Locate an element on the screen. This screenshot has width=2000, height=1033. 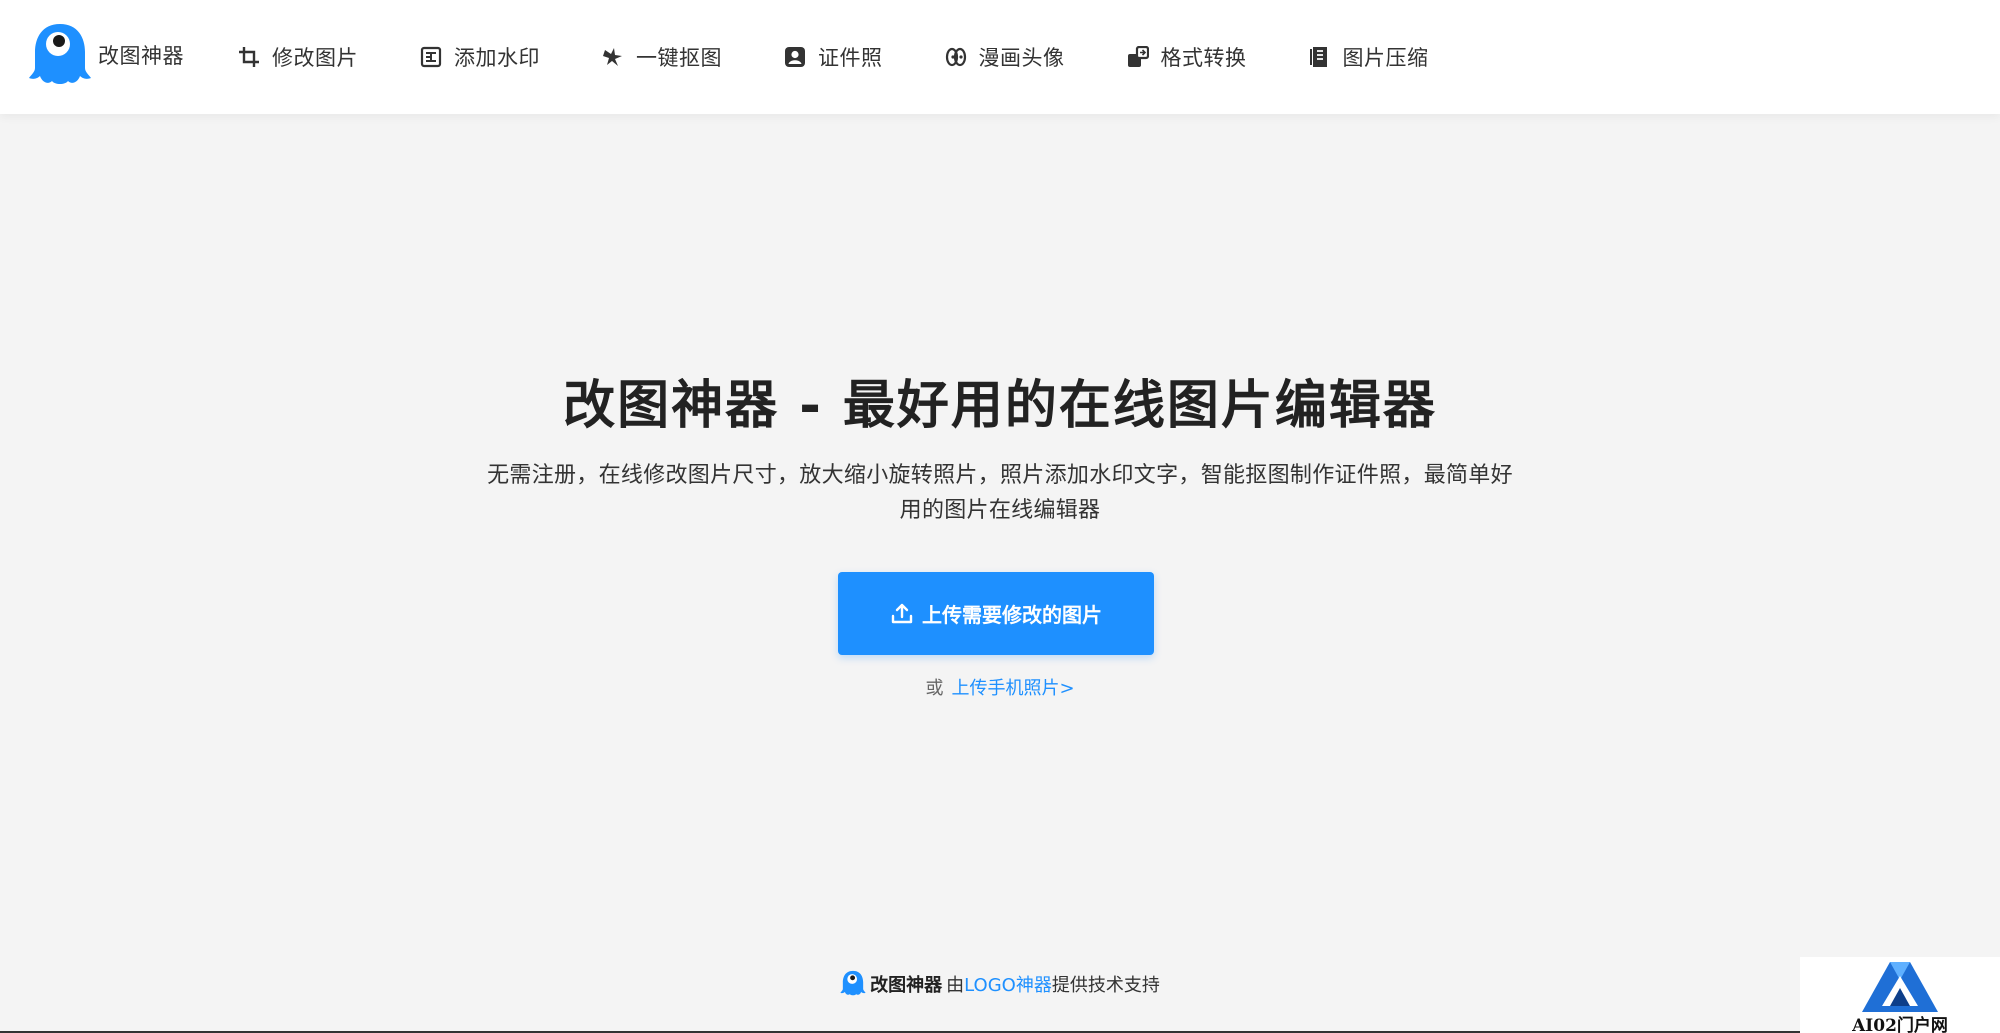
nav-item-format-convert: 格式转换 is located at coordinates (1187, 57).